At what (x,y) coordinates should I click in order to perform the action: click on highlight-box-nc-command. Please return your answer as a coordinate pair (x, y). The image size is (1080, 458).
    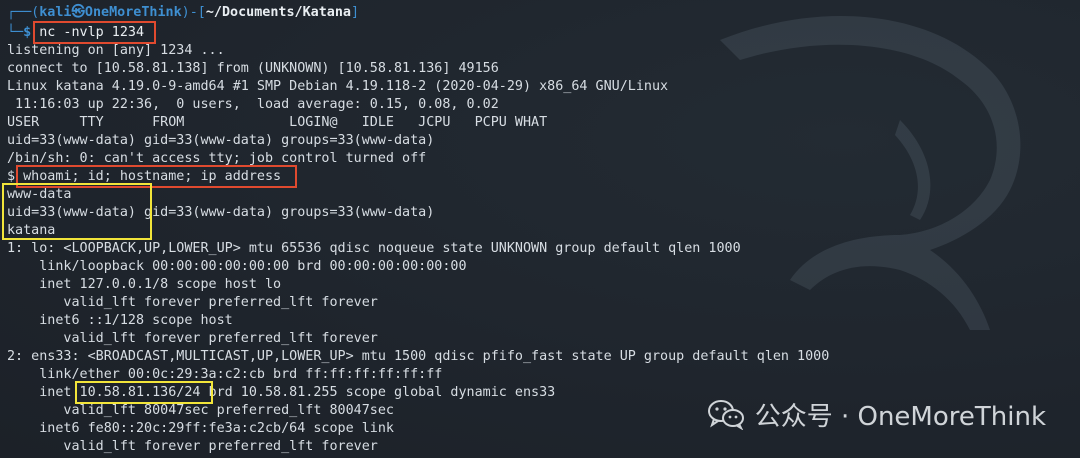
    Looking at the image, I should click on (94, 32).